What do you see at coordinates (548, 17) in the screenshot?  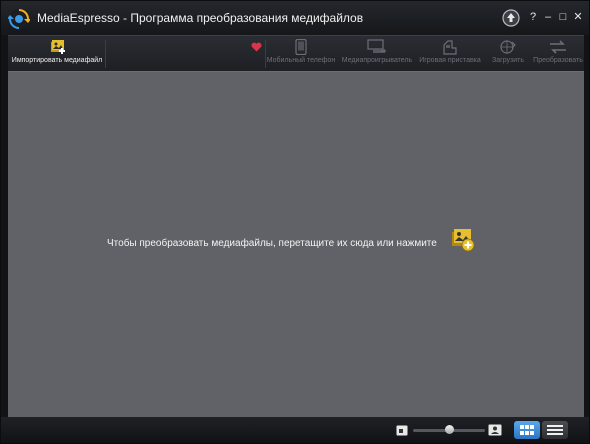 I see `minimize-button: –` at bounding box center [548, 17].